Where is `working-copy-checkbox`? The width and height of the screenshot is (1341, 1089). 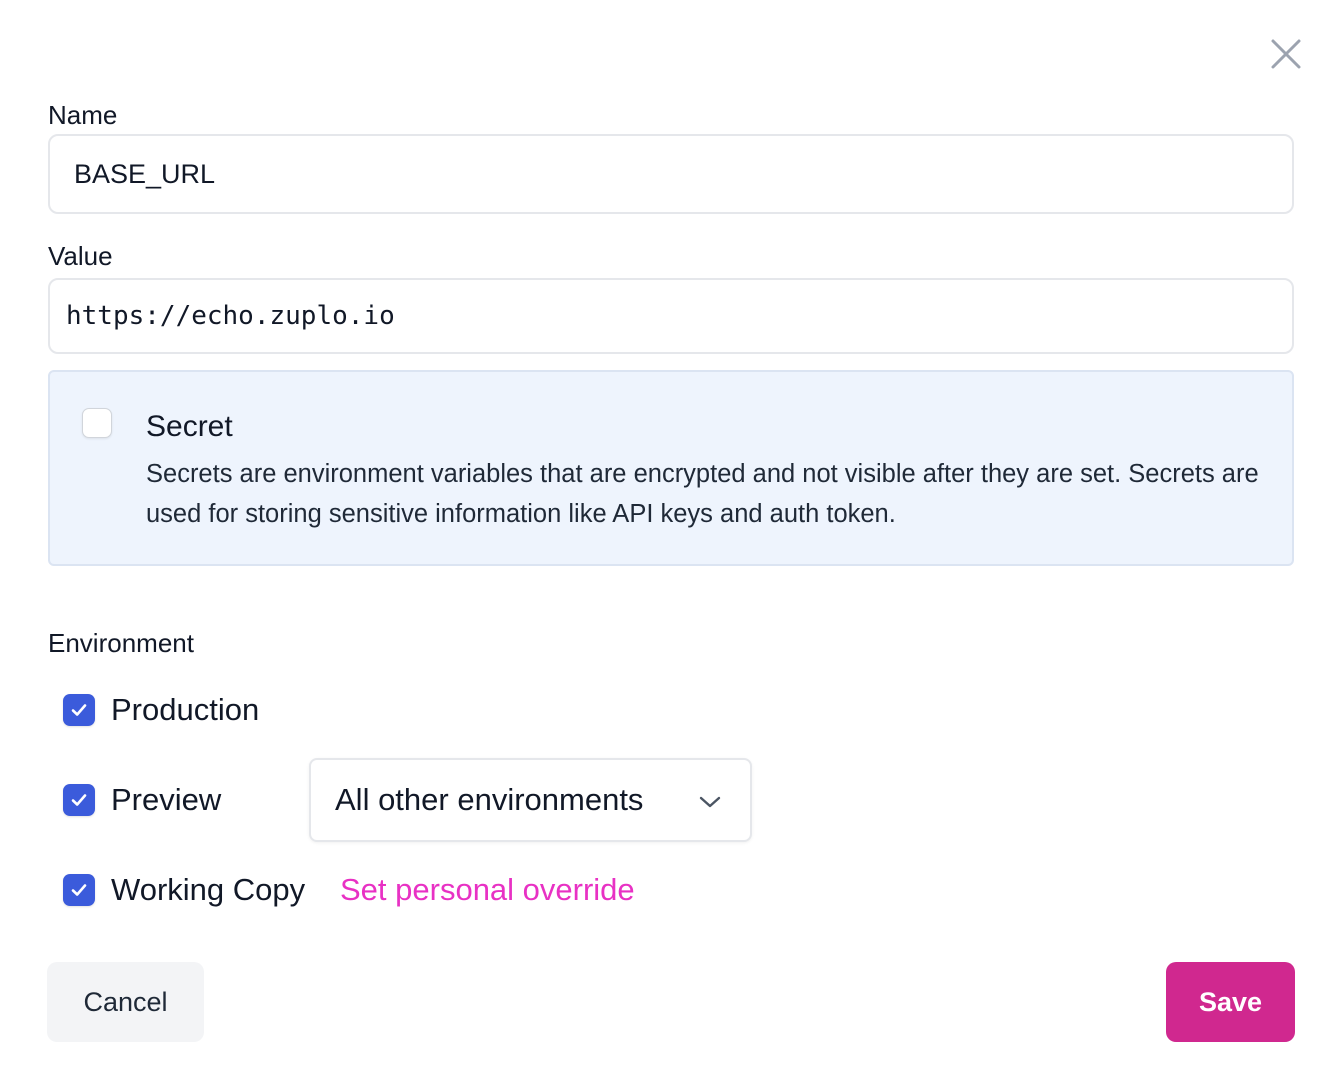 working-copy-checkbox is located at coordinates (79, 890).